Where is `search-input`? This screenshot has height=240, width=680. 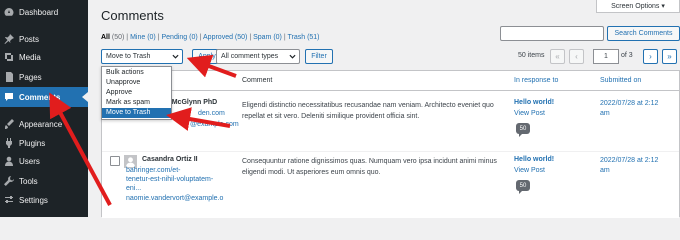
search-input is located at coordinates (552, 33).